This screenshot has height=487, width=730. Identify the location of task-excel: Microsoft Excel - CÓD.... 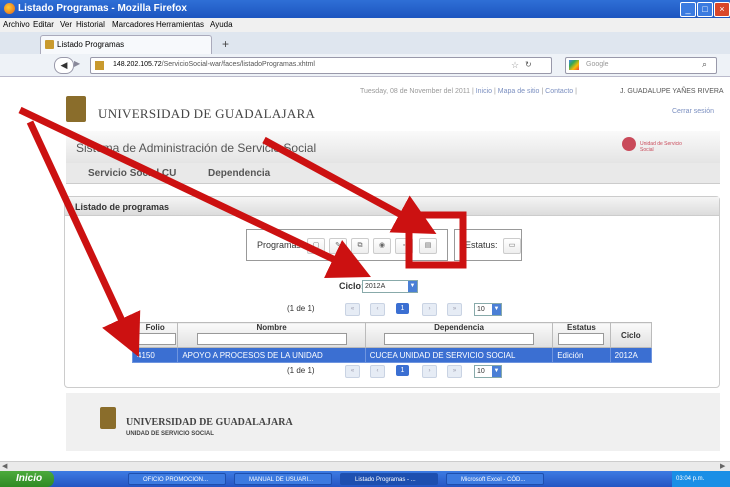
(495, 479).